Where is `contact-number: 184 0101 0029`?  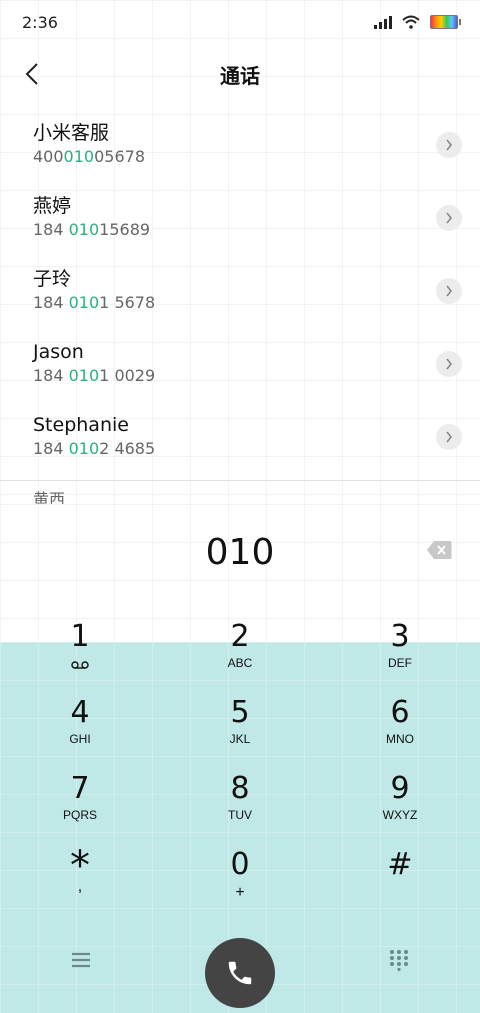 contact-number: 184 0101 0029 is located at coordinates (94, 375).